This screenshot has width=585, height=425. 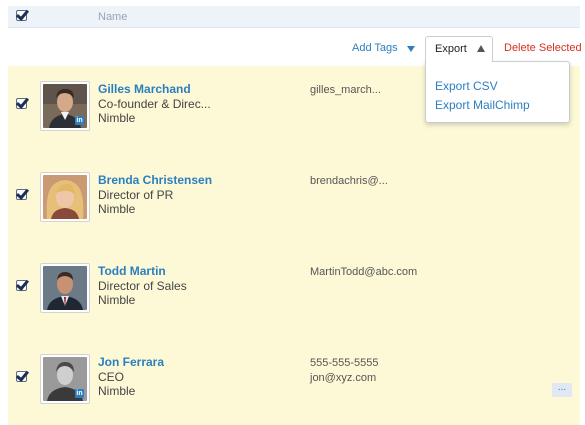 I want to click on contact-phone: 555-555-5555, so click(x=344, y=363).